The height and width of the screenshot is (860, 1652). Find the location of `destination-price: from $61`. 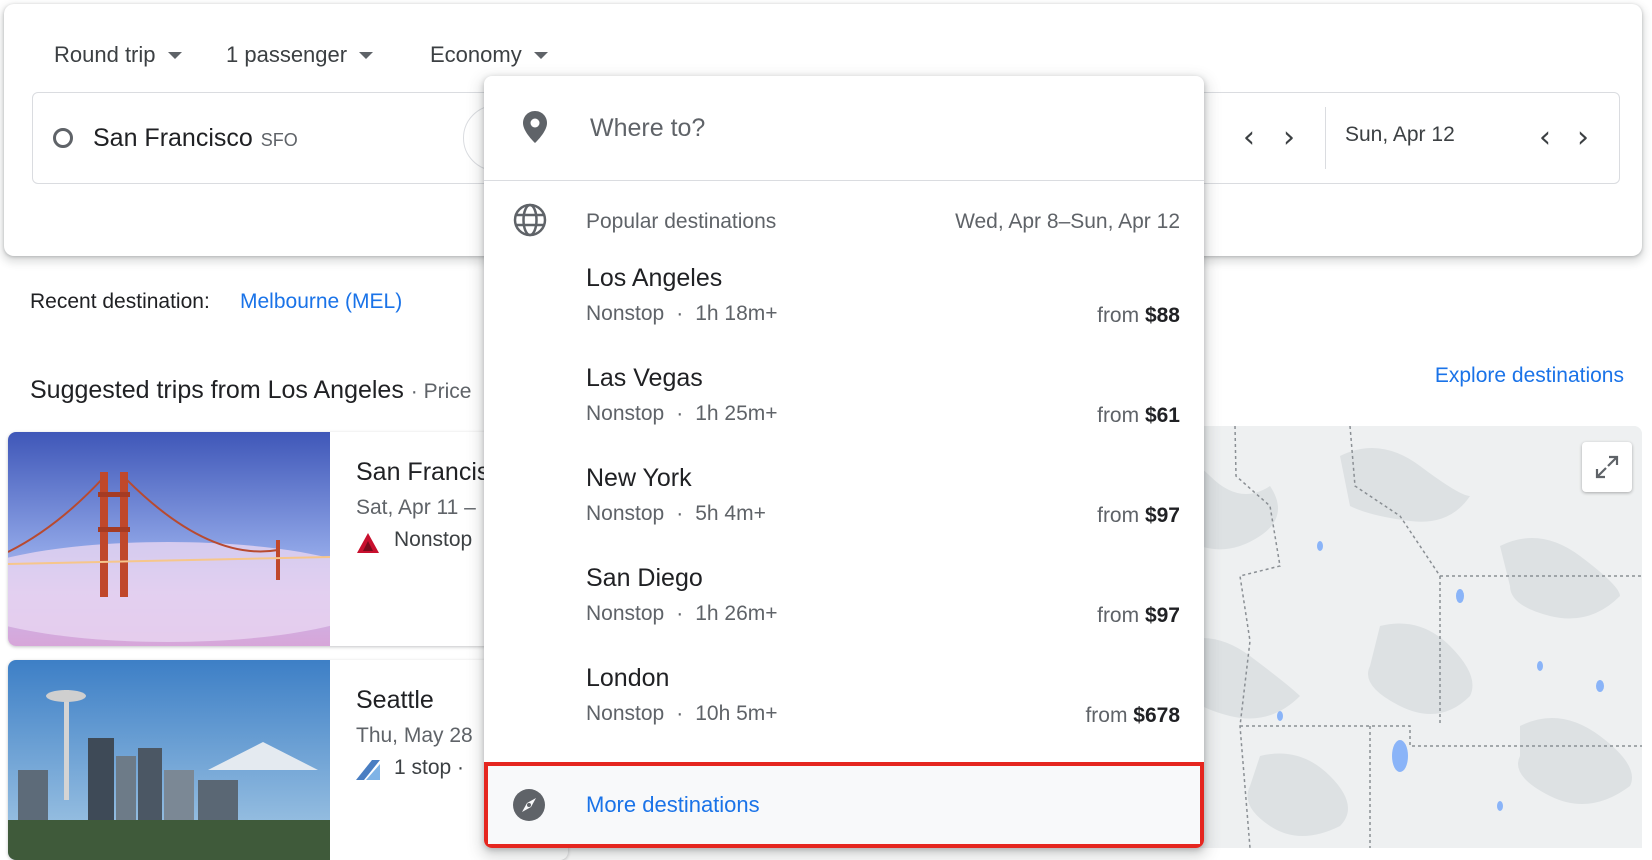

destination-price: from $61 is located at coordinates (1138, 416).